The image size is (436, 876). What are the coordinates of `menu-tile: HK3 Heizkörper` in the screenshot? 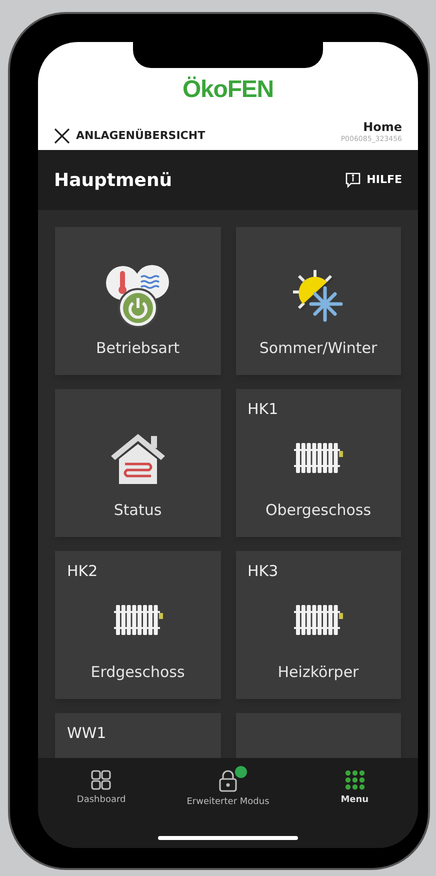 It's located at (318, 625).